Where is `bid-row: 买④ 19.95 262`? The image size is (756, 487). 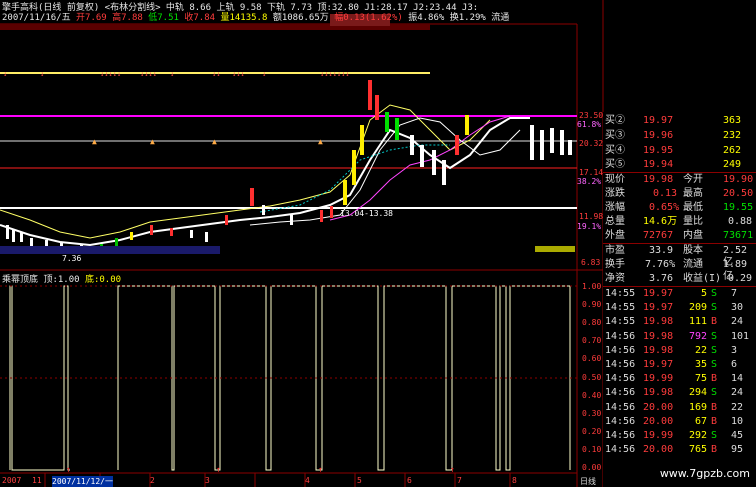 bid-row: 买④ 19.95 262 is located at coordinates (679, 151).